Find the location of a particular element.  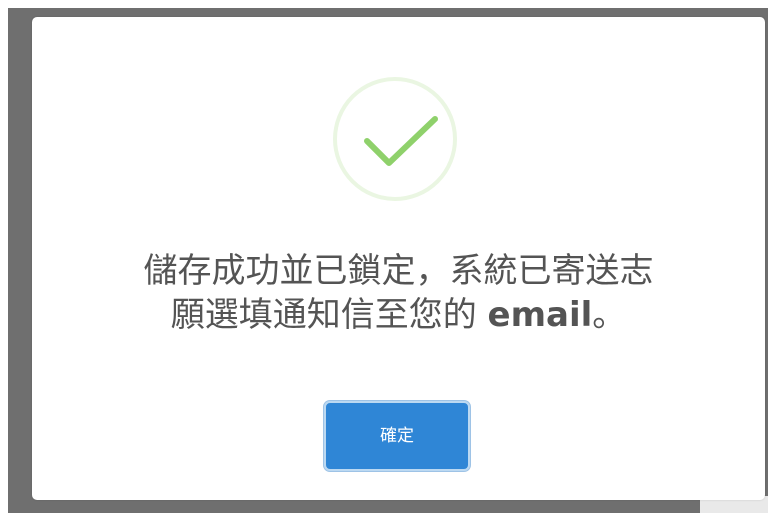

message-email-word: email is located at coordinates (540, 315).